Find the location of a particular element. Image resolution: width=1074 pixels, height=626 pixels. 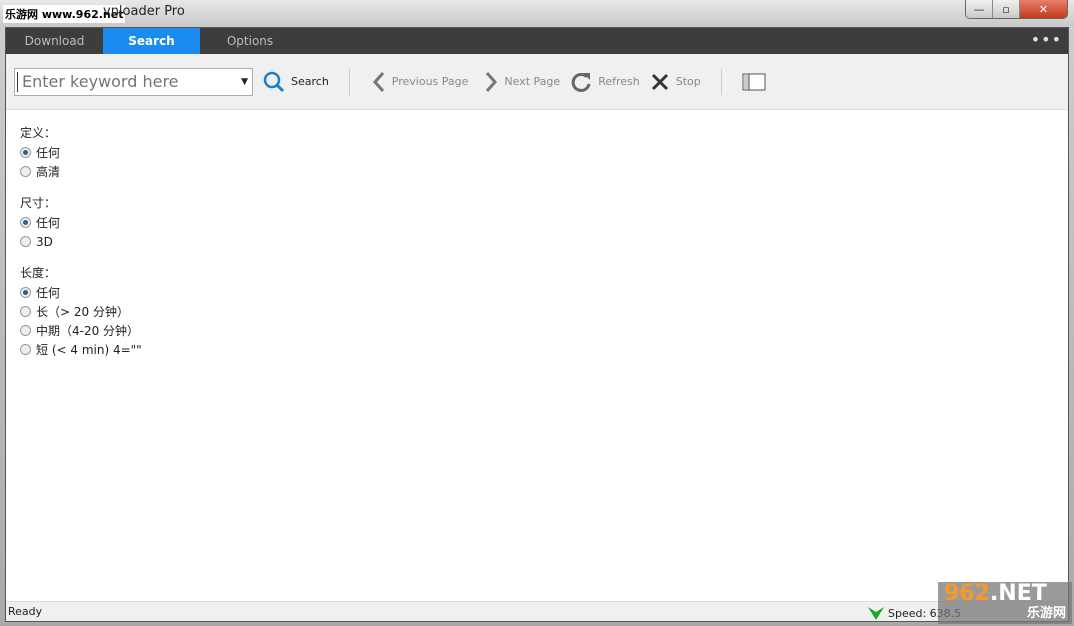

minimize-button: — is located at coordinates (979, 9).